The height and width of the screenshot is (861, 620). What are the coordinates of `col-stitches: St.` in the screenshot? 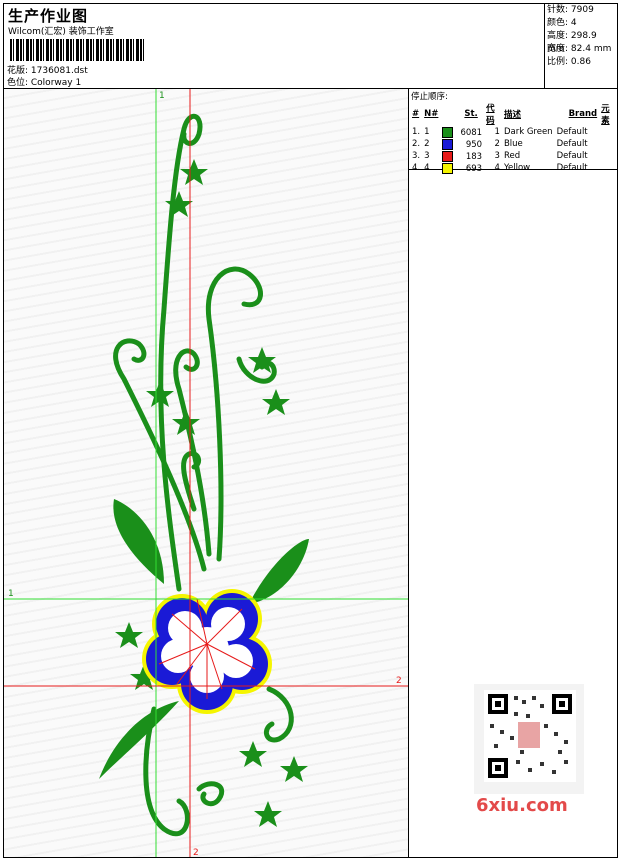 It's located at (471, 114).